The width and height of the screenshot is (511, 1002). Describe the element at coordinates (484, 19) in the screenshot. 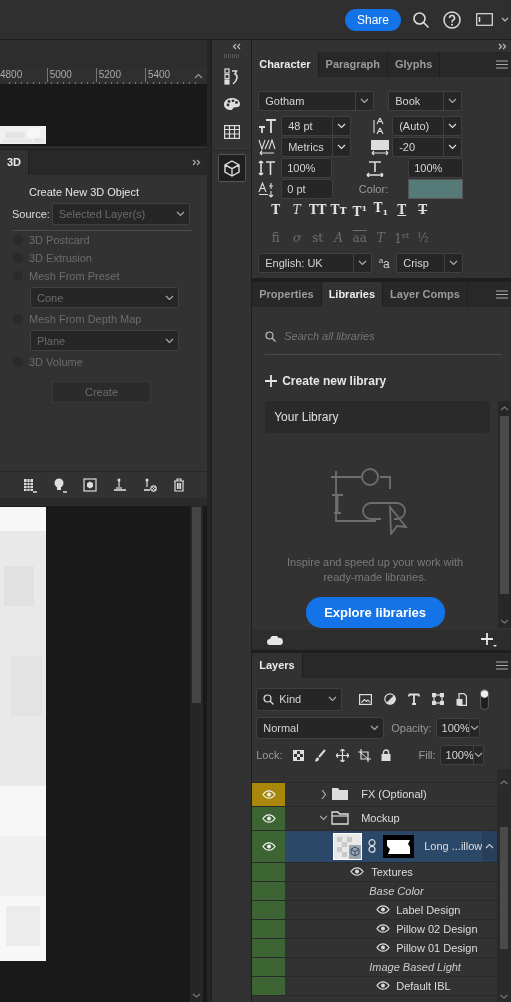

I see `workspace-icon` at that location.